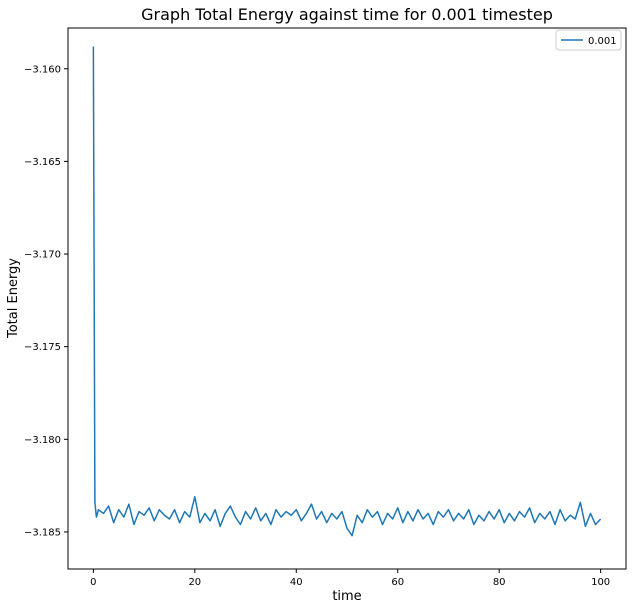 This screenshot has width=637, height=610. Describe the element at coordinates (602, 41) in the screenshot. I see `legend-label: 0.001` at that location.